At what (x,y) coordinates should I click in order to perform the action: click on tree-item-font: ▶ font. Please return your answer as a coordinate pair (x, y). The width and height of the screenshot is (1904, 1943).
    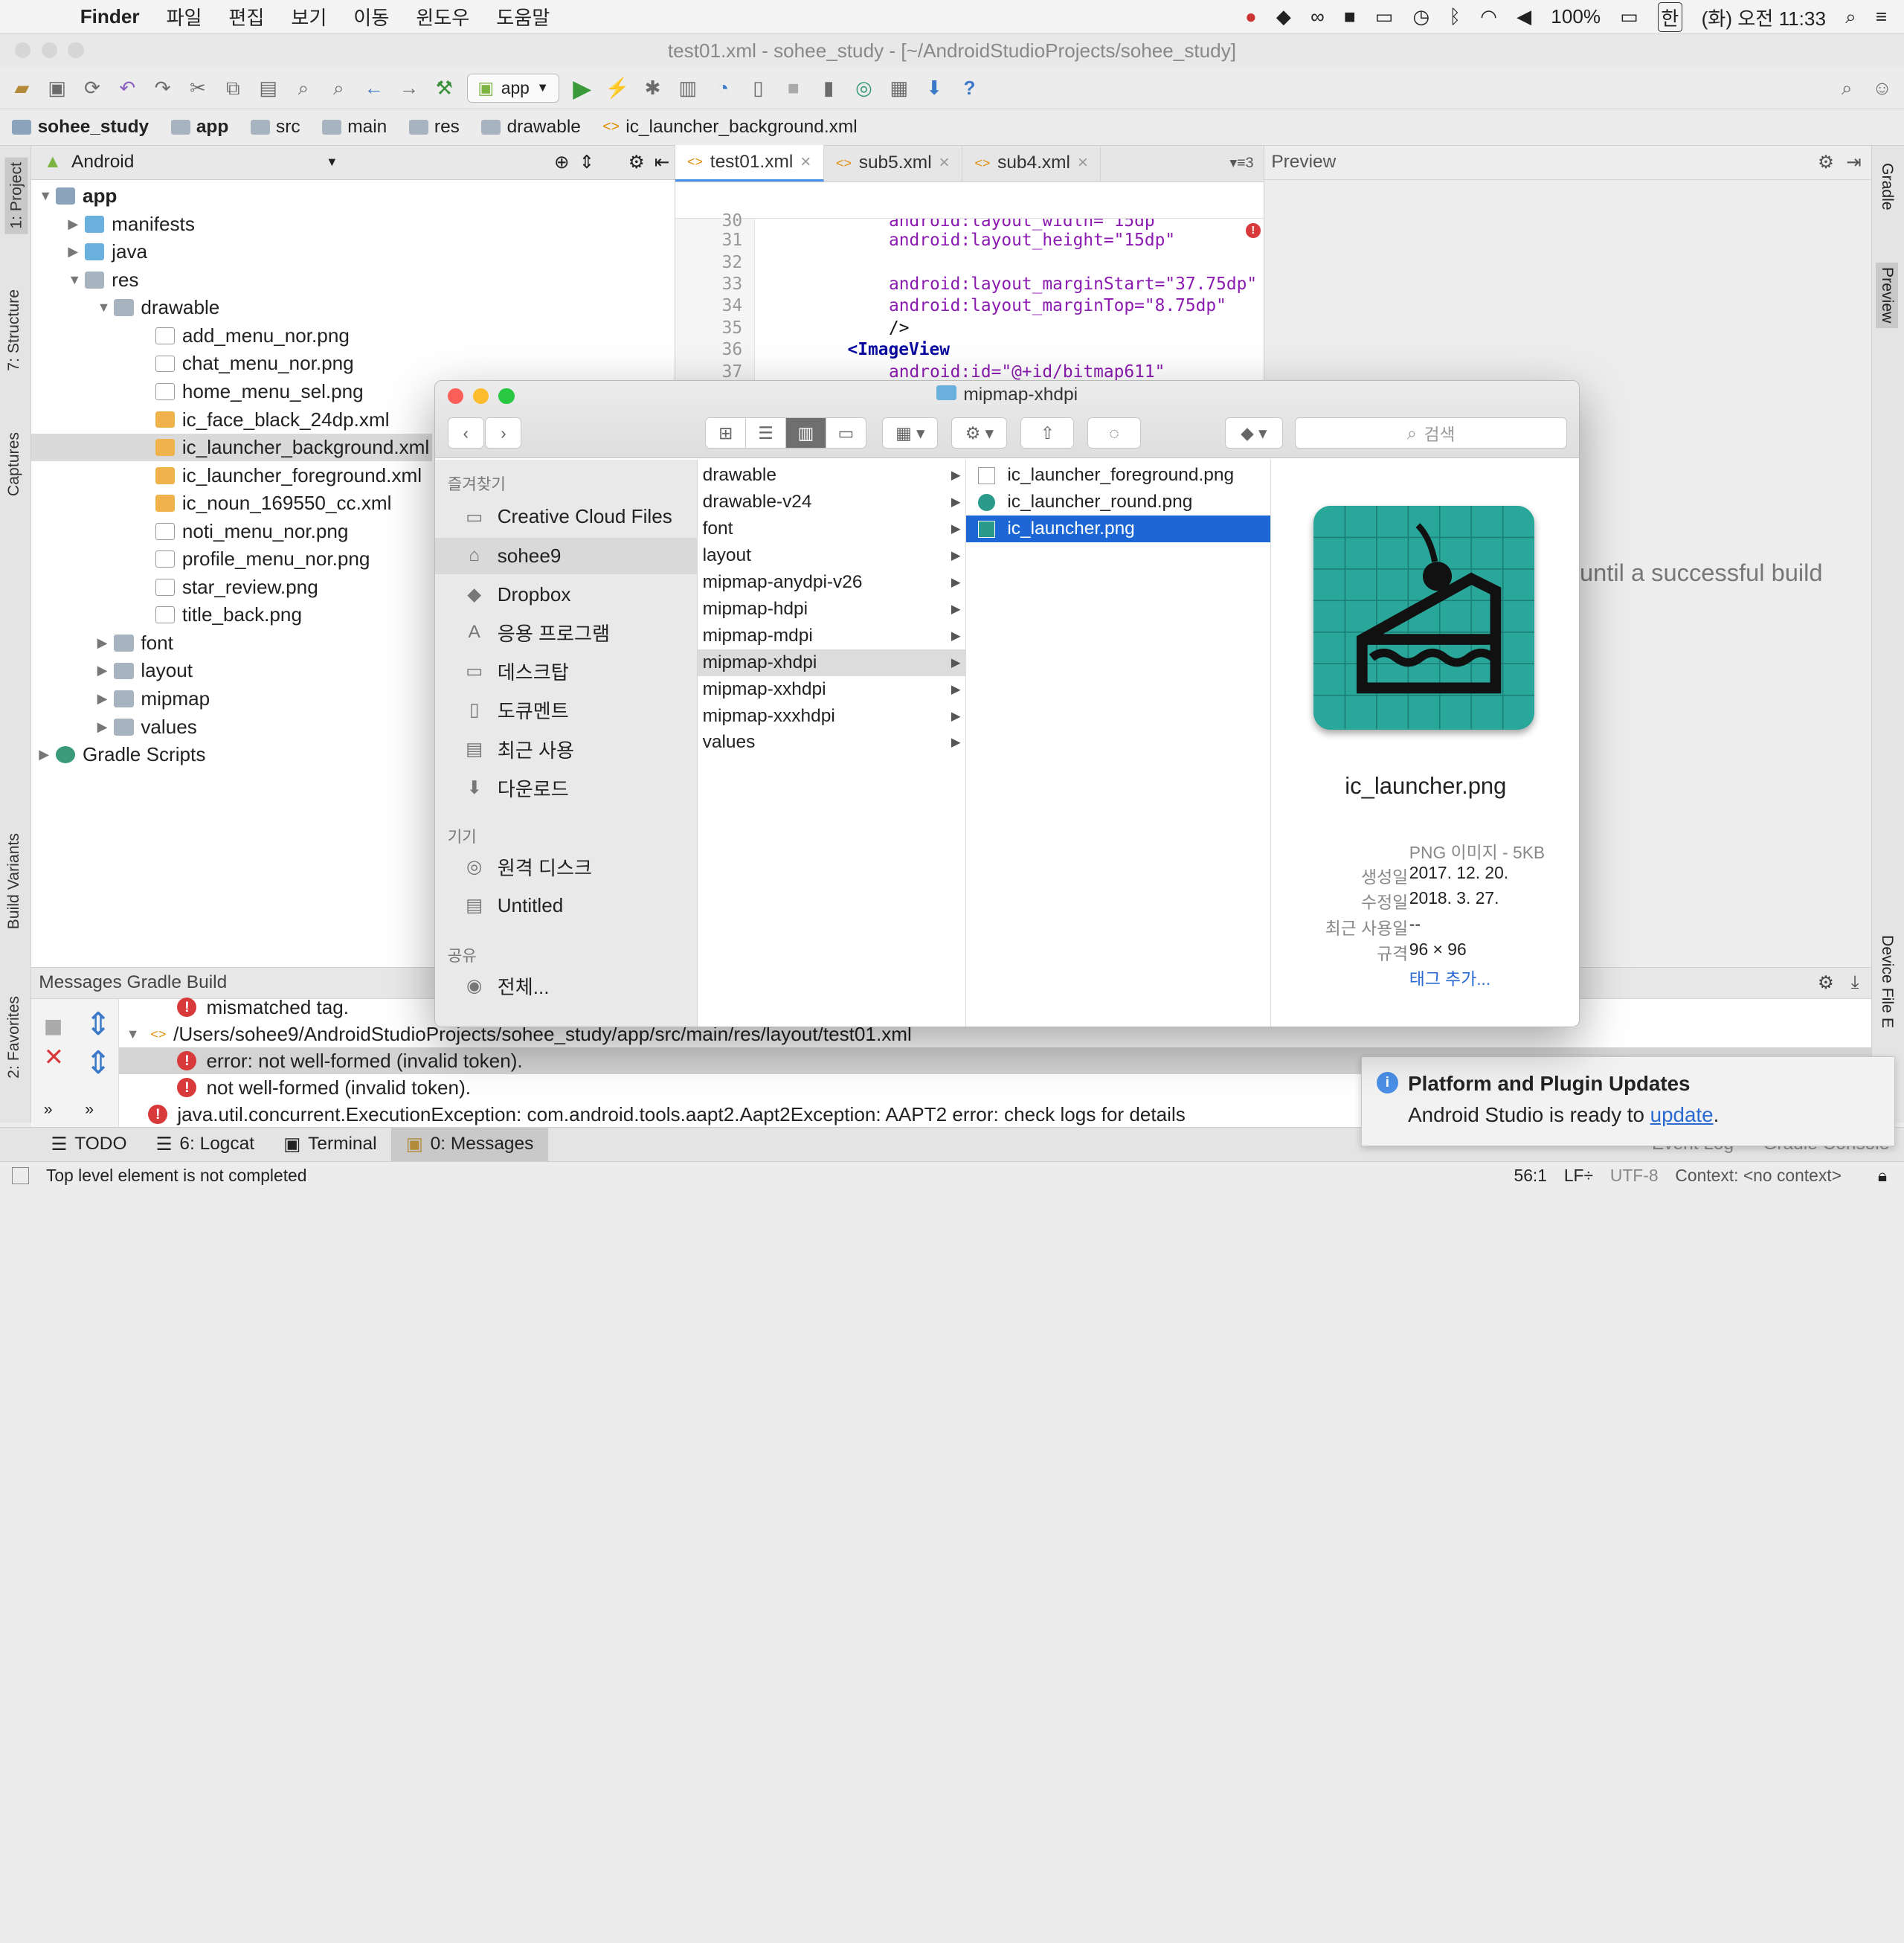
    Looking at the image, I should click on (135, 643).